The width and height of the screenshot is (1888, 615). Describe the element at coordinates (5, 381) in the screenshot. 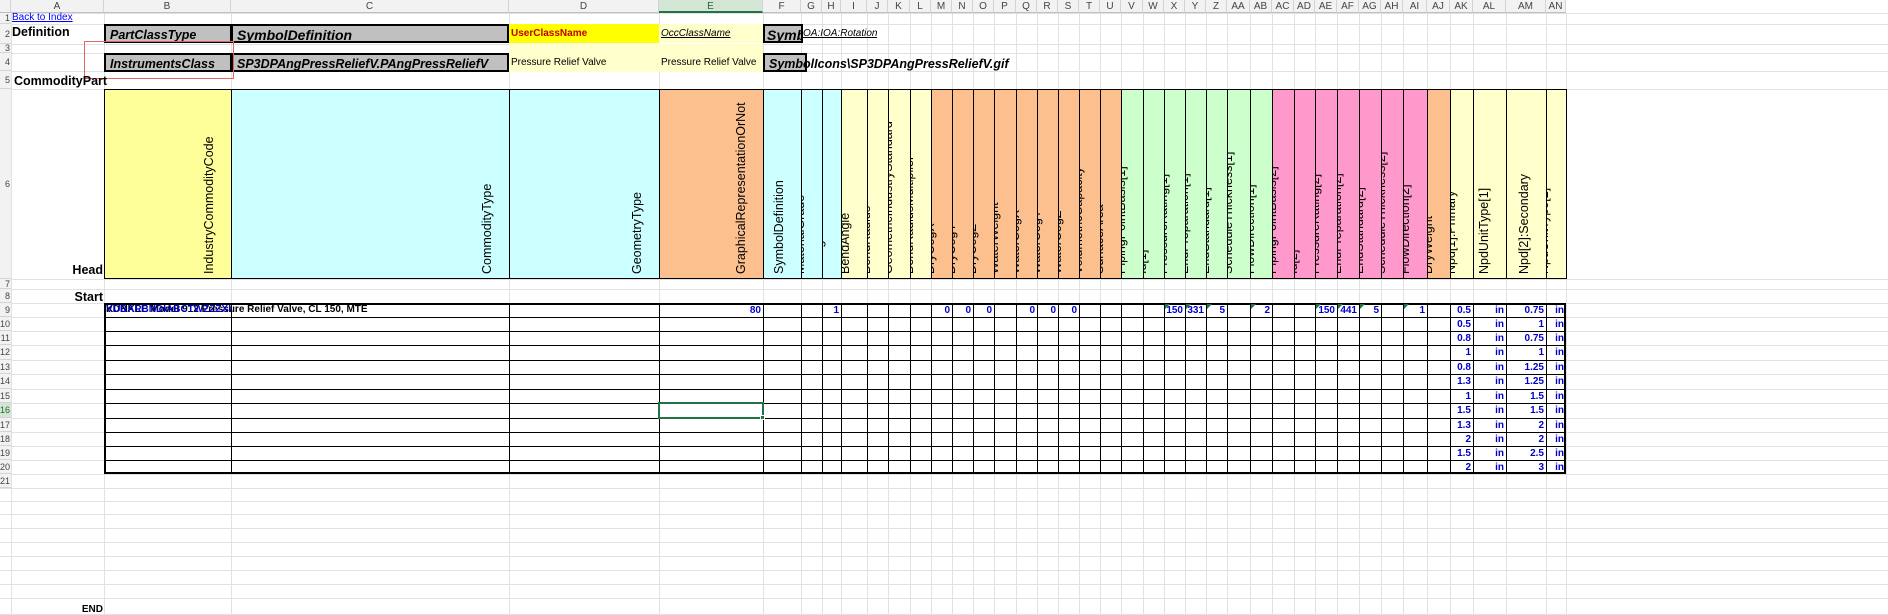

I see `row-header: 14` at that location.